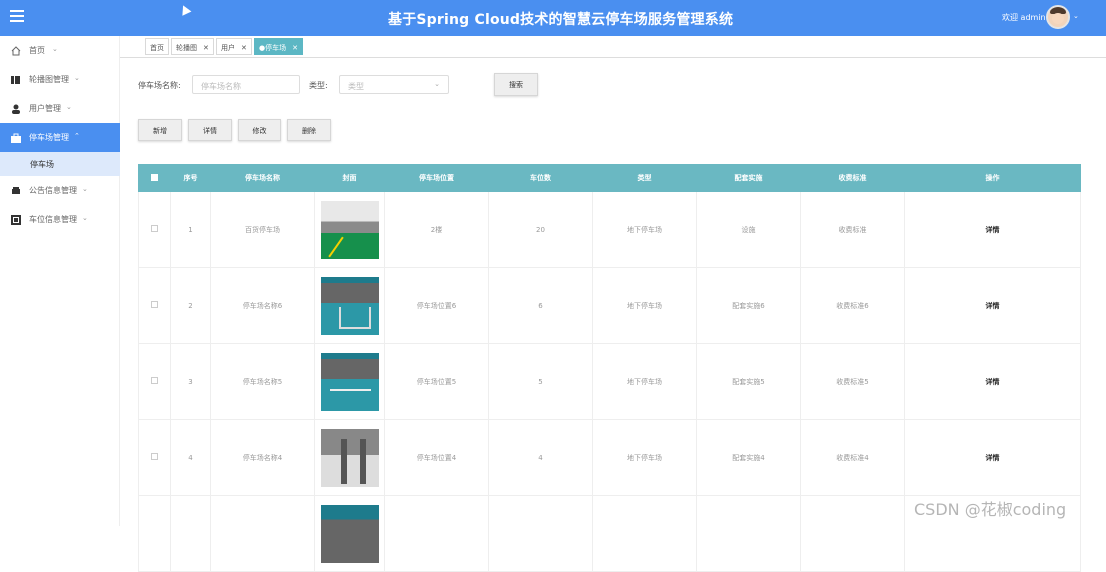 The image size is (1106, 572). Describe the element at coordinates (186, 48) in the screenshot. I see `tab-label: 轮播图` at that location.